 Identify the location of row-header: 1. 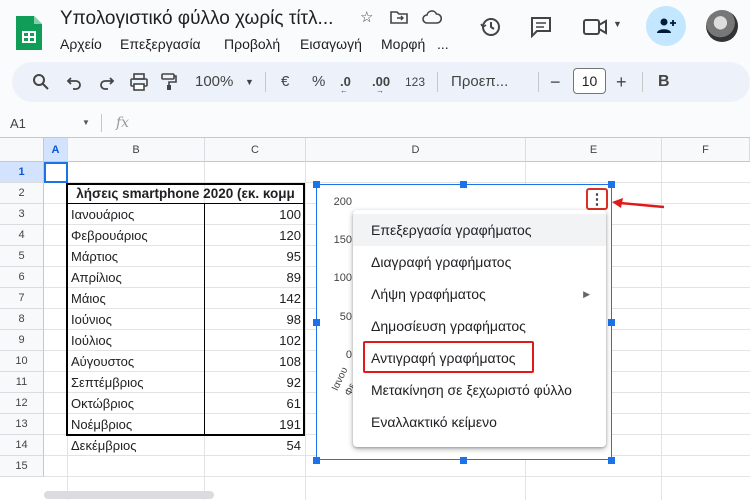
(22, 172).